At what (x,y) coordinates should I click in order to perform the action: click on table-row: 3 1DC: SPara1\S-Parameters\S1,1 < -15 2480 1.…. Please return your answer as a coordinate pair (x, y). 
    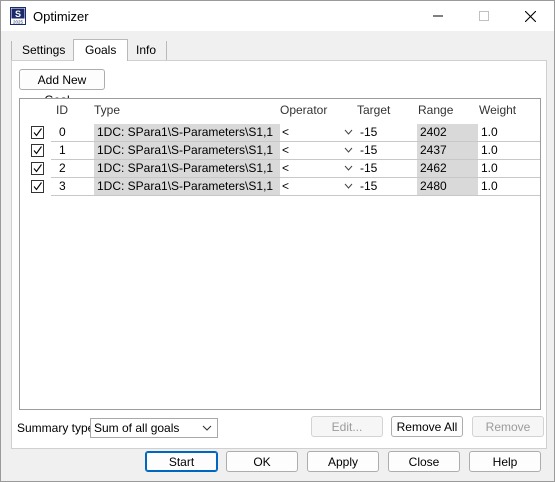
    Looking at the image, I should click on (280, 187).